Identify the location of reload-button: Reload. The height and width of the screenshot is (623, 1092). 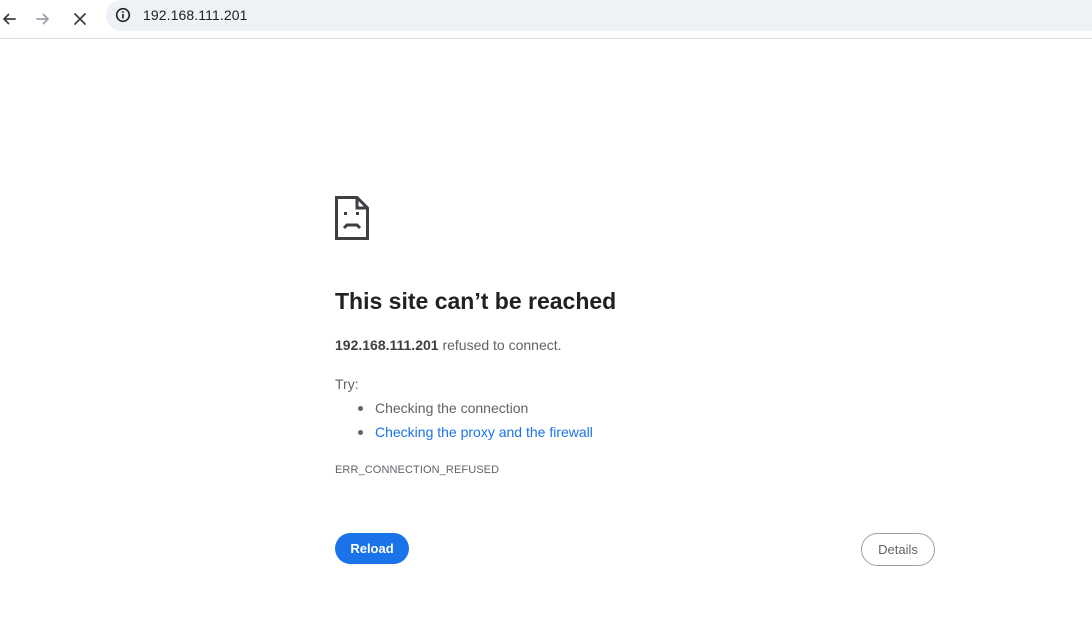
(372, 548).